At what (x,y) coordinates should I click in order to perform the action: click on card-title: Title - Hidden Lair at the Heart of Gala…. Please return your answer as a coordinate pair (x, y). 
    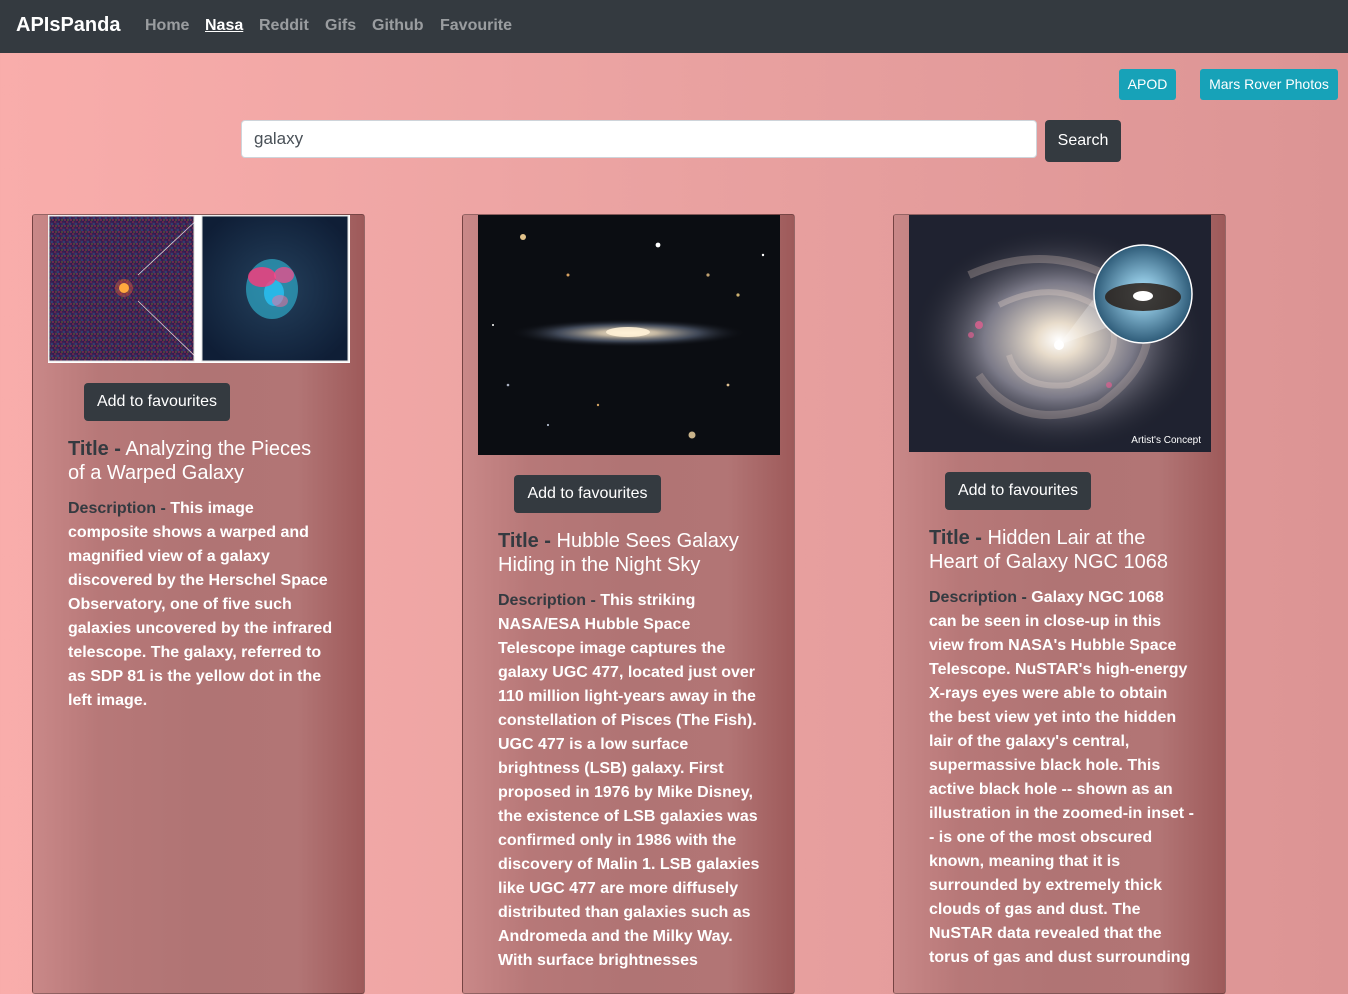
    Looking at the image, I should click on (1061, 550).